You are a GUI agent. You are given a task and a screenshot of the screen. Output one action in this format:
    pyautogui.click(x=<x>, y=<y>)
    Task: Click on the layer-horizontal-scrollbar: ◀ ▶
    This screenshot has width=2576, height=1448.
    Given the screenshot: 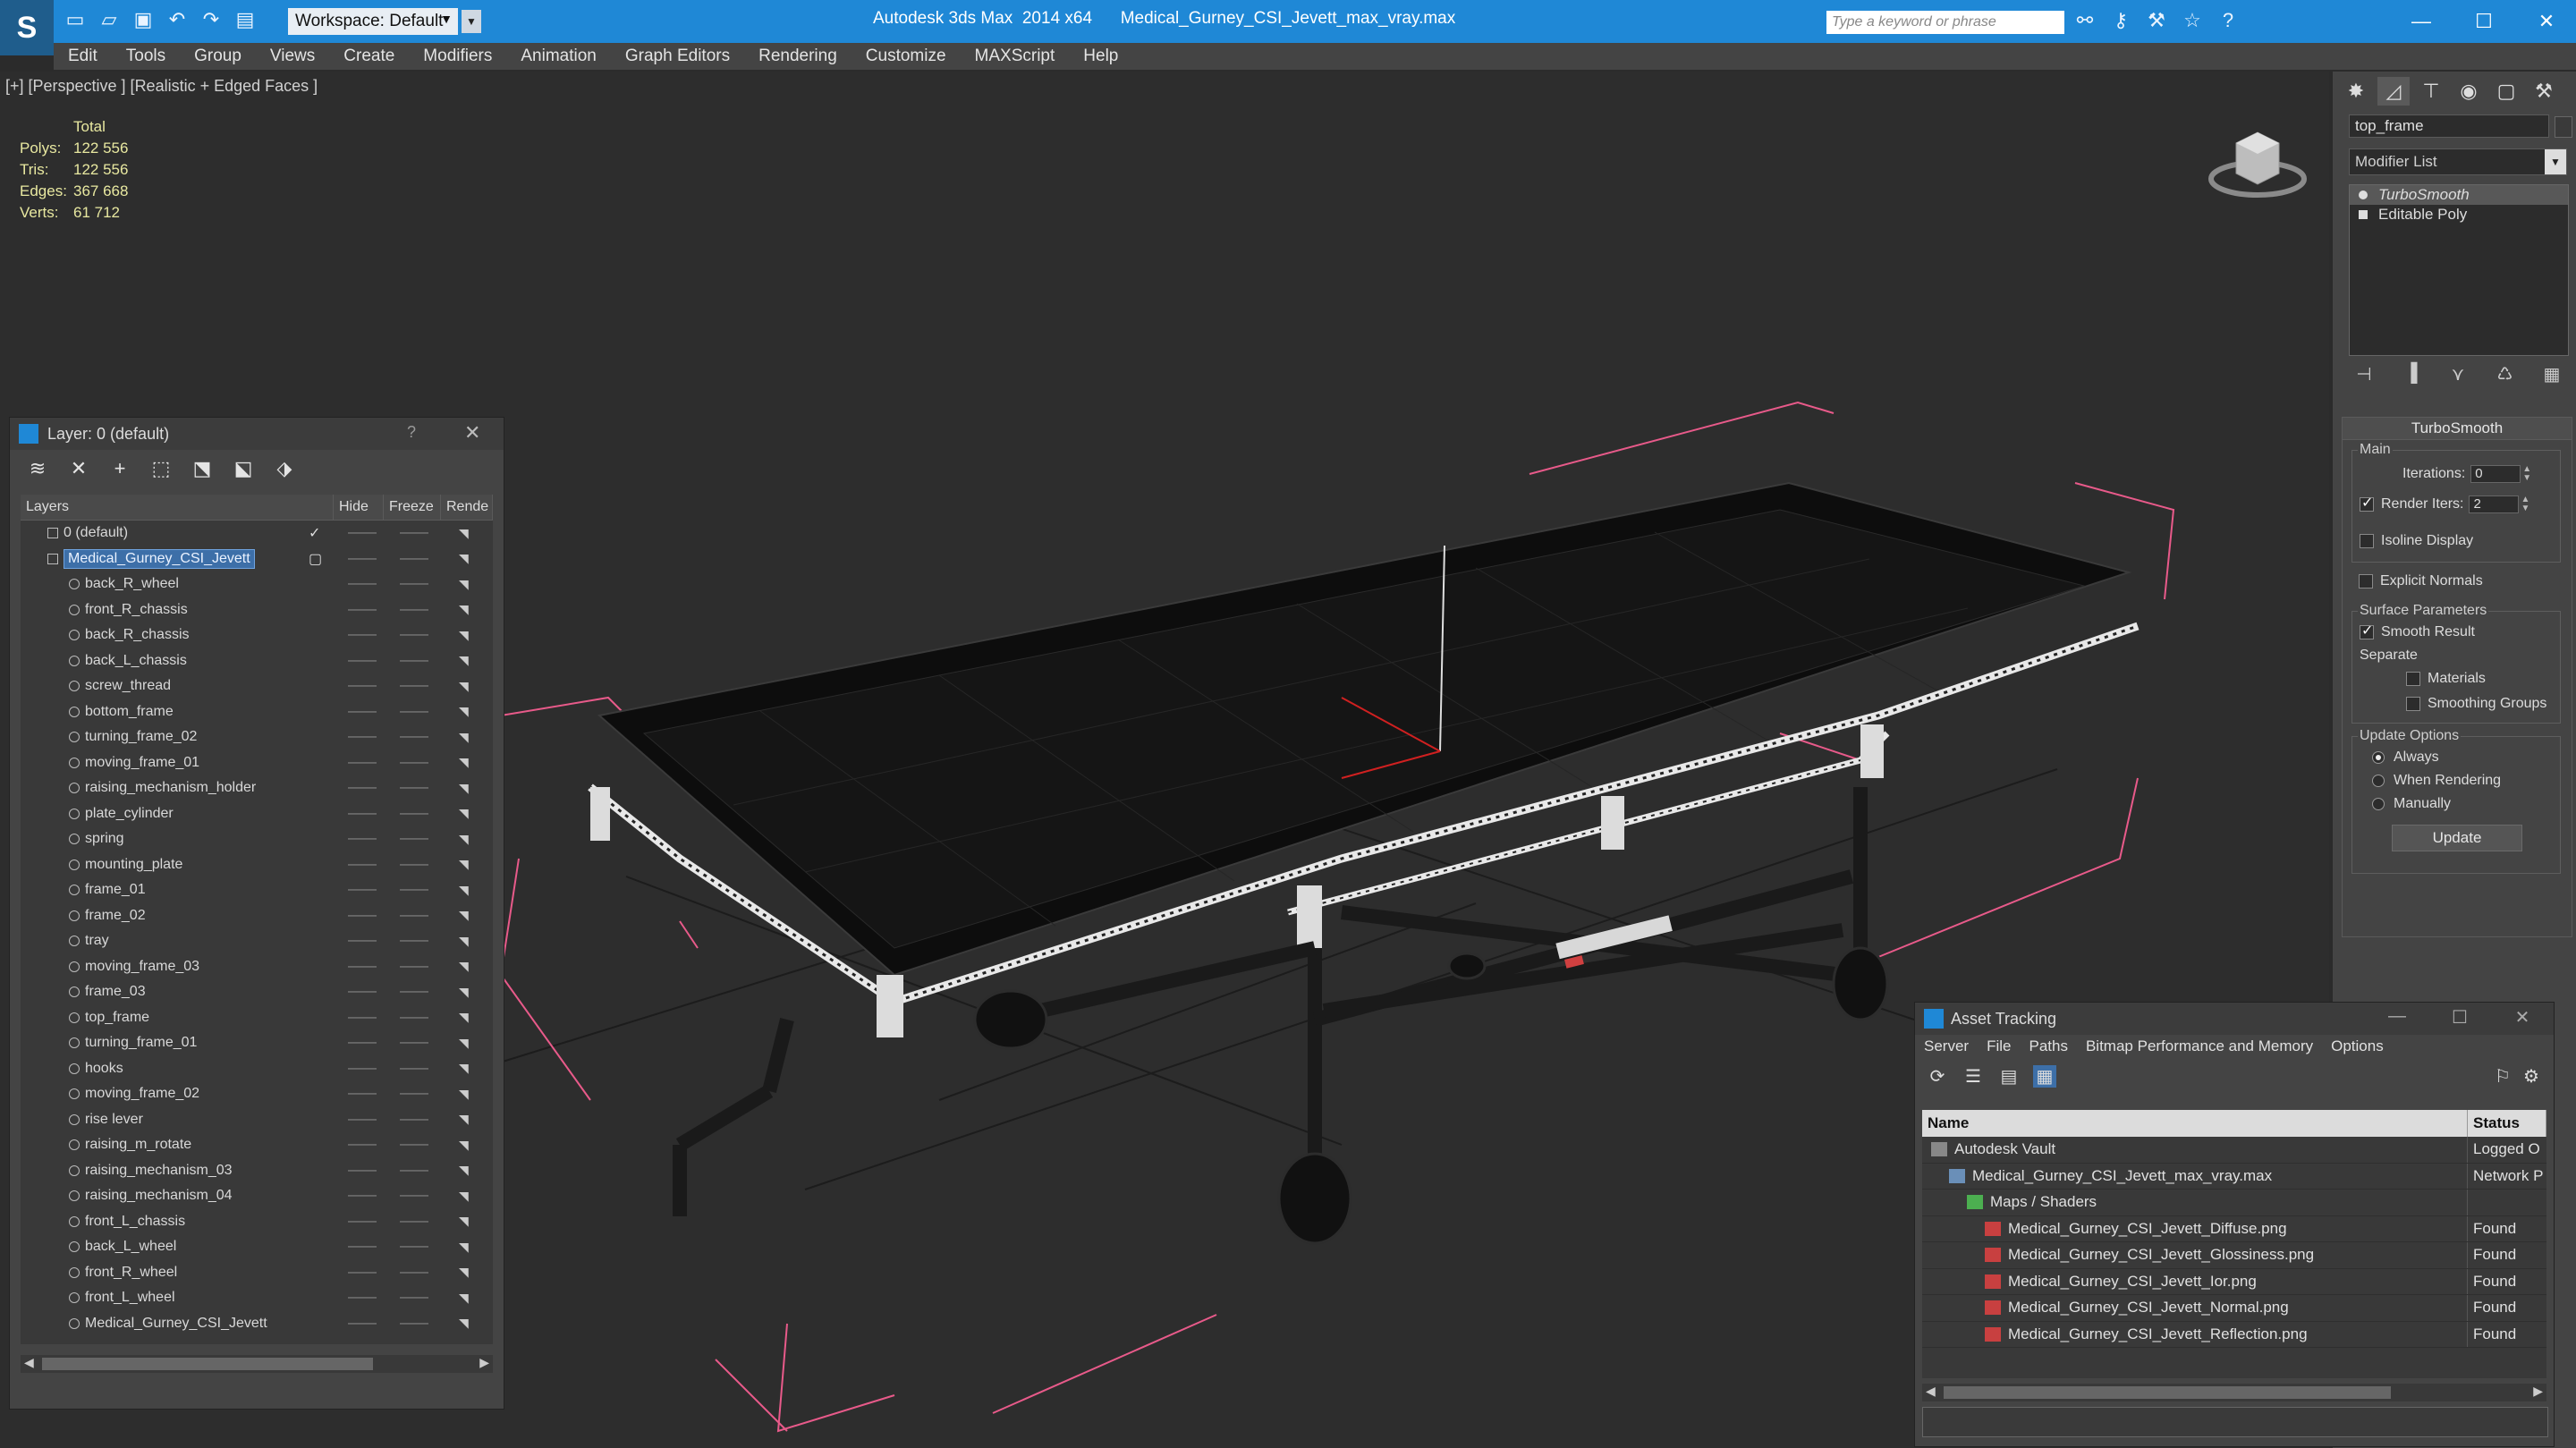 What is the action you would take?
    pyautogui.click(x=257, y=1364)
    